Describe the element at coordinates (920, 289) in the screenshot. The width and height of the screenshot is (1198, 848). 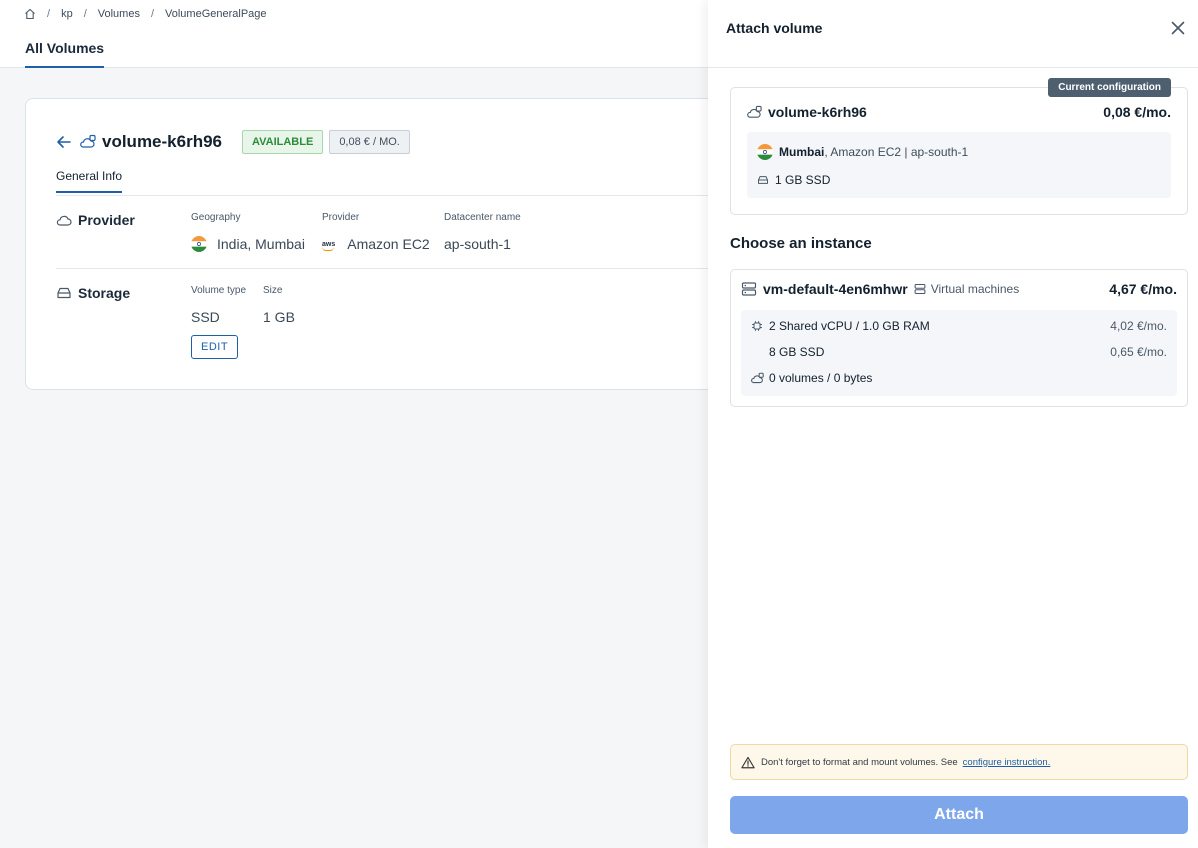
I see `virtual-machine-icon` at that location.